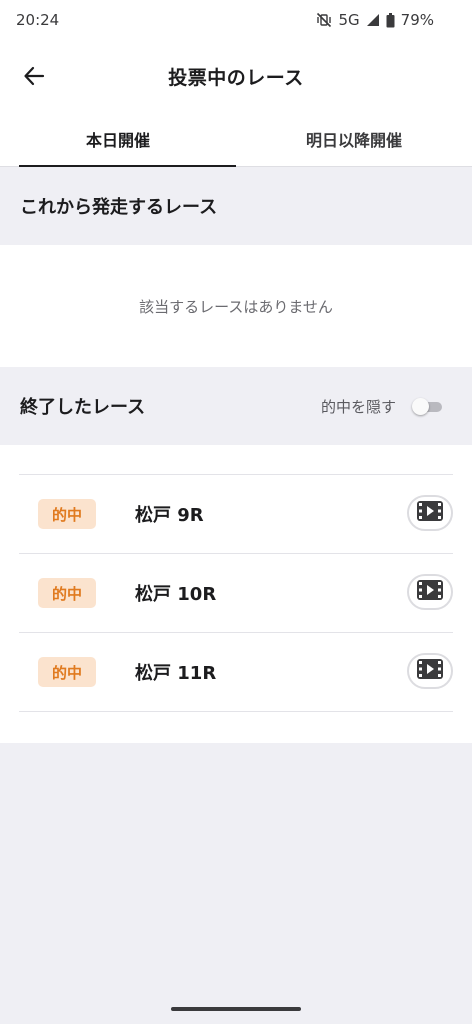 The height and width of the screenshot is (1024, 472). I want to click on race-name: 松戸 11R, so click(176, 673).